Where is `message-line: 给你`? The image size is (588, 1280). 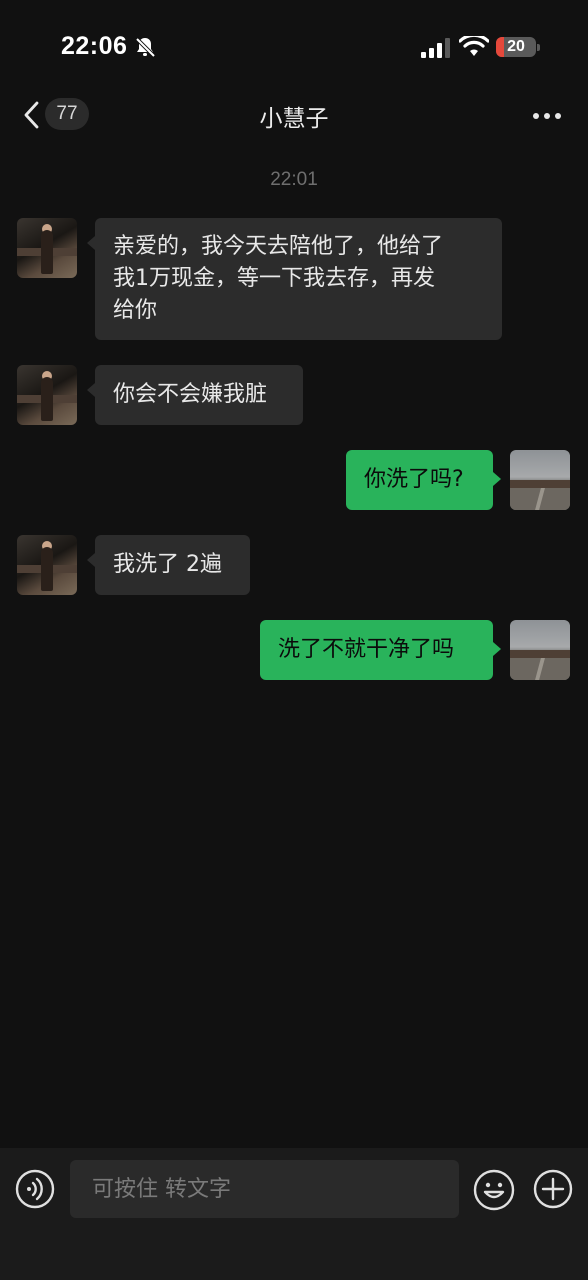
message-line: 给你 is located at coordinates (135, 310).